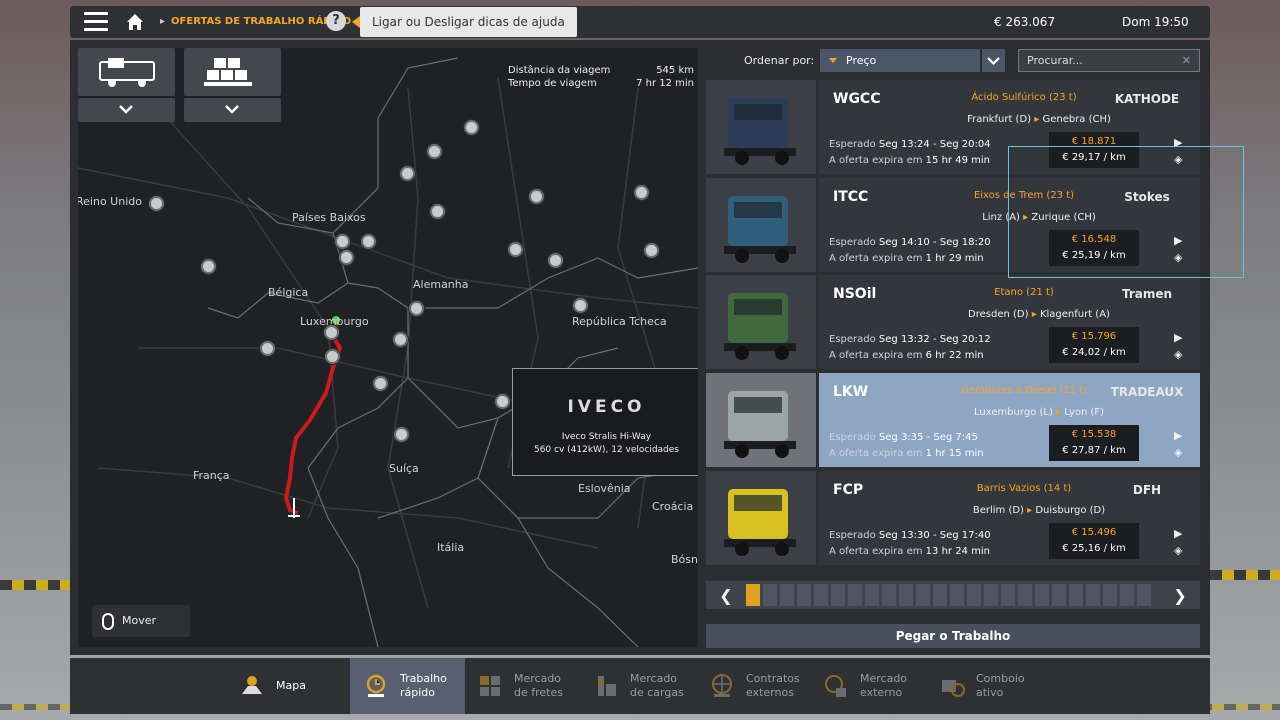 The image size is (1280, 720). I want to click on nav-item-external-contracts: Contratos externos, so click(763, 686).